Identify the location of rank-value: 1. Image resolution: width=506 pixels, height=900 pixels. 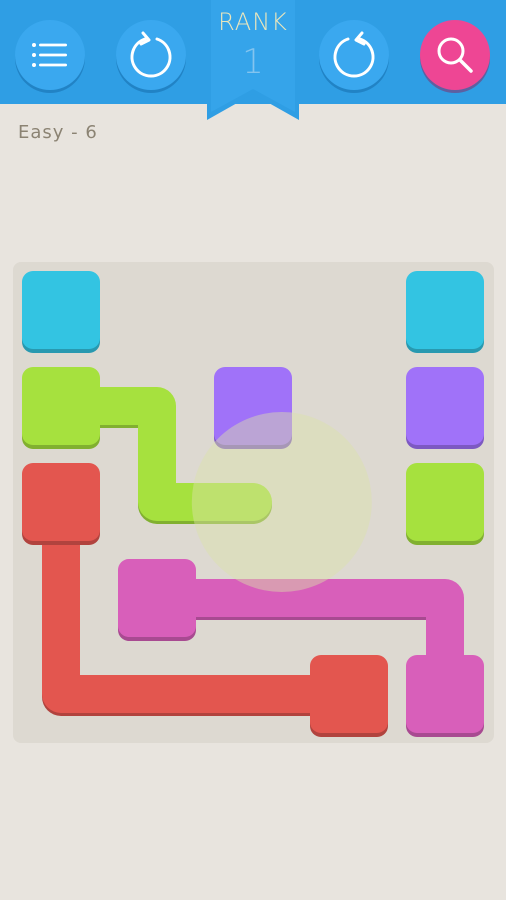
(253, 62).